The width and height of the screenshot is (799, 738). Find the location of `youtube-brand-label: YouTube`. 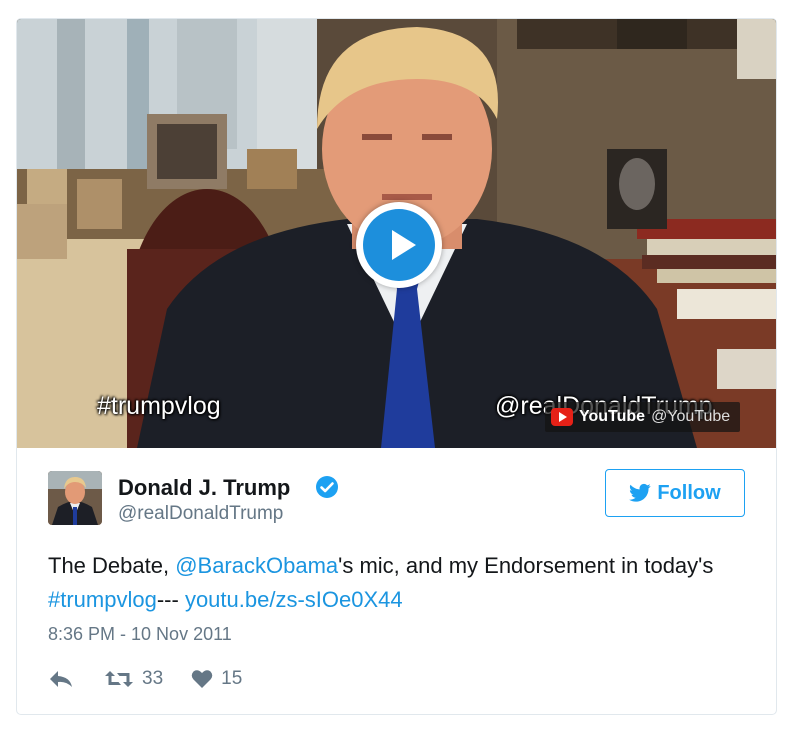

youtube-brand-label: YouTube is located at coordinates (612, 416).